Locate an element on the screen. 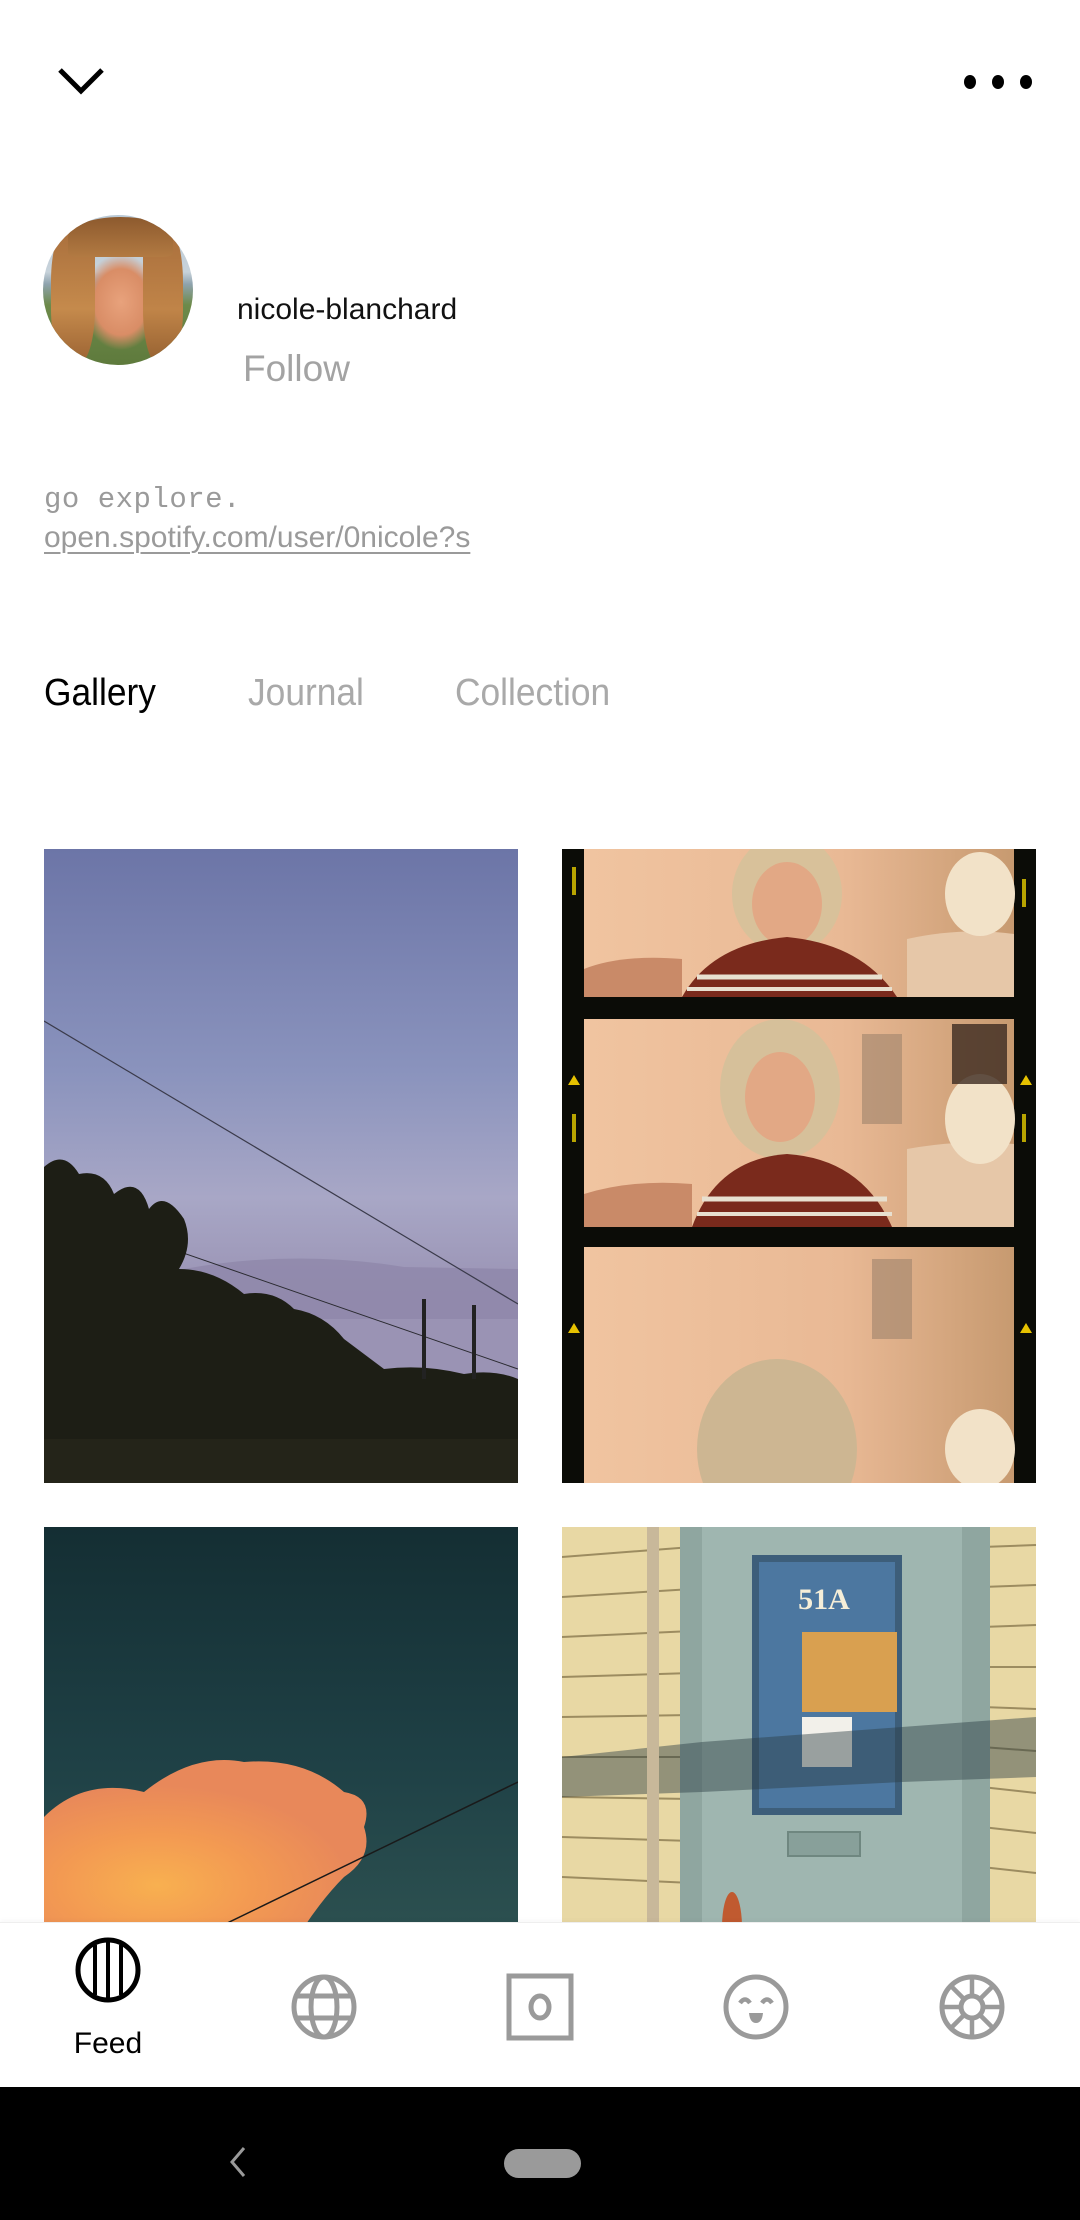  bottom-nav: Feed is located at coordinates (540, 2005).